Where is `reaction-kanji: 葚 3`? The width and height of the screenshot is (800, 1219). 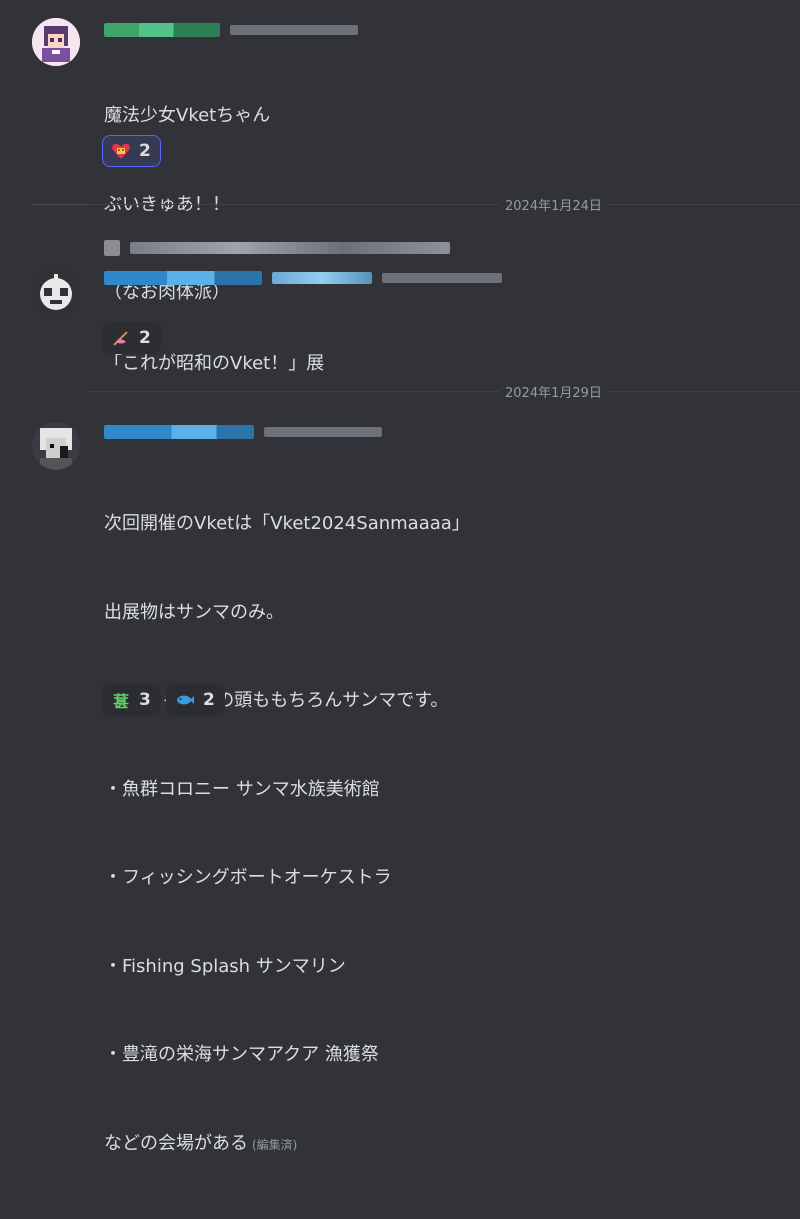 reaction-kanji: 葚 3 is located at coordinates (131, 700).